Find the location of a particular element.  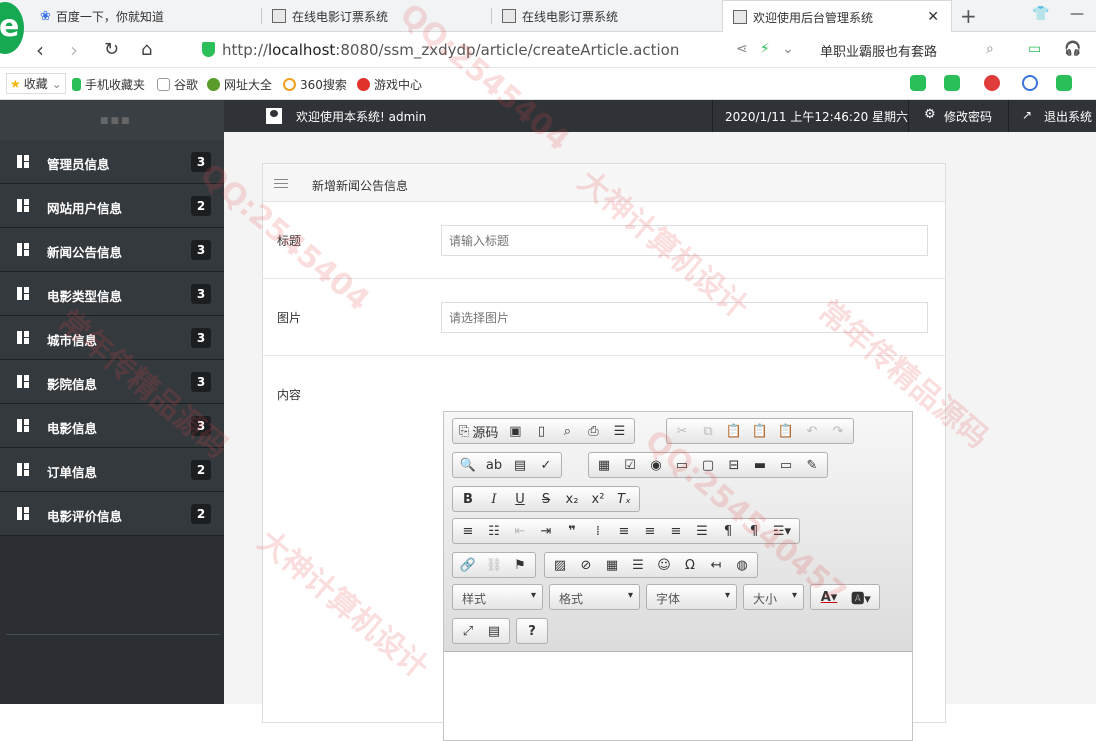

align-left-icon: ≡ is located at coordinates (624, 531).